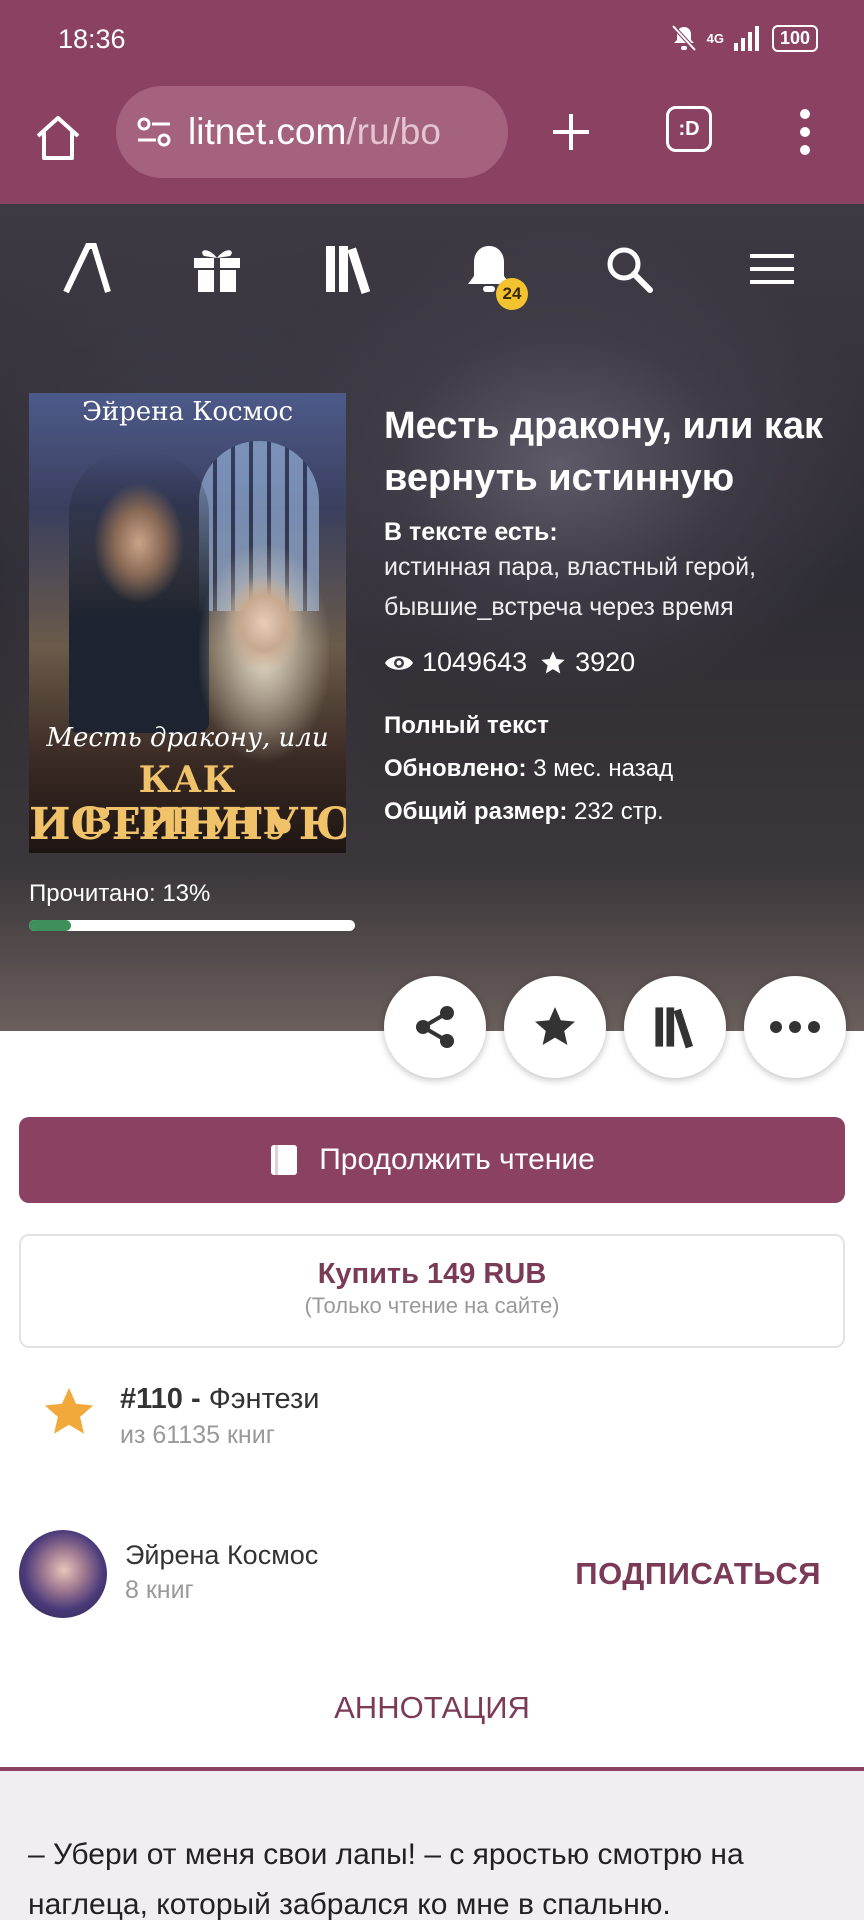  Describe the element at coordinates (340, 1423) in the screenshot. I see `genre-rank: #110 - Фэнтези из 61135 книг` at that location.